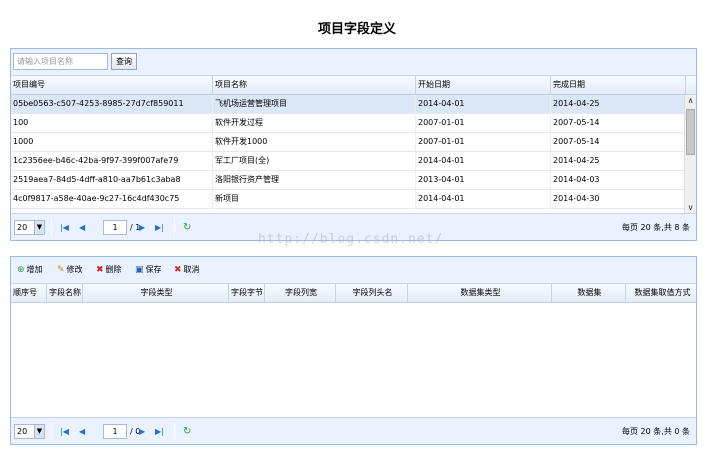 This screenshot has height=456, width=714. Describe the element at coordinates (314, 123) in the screenshot. I see `cell-project-name: 软件开发过程` at that location.